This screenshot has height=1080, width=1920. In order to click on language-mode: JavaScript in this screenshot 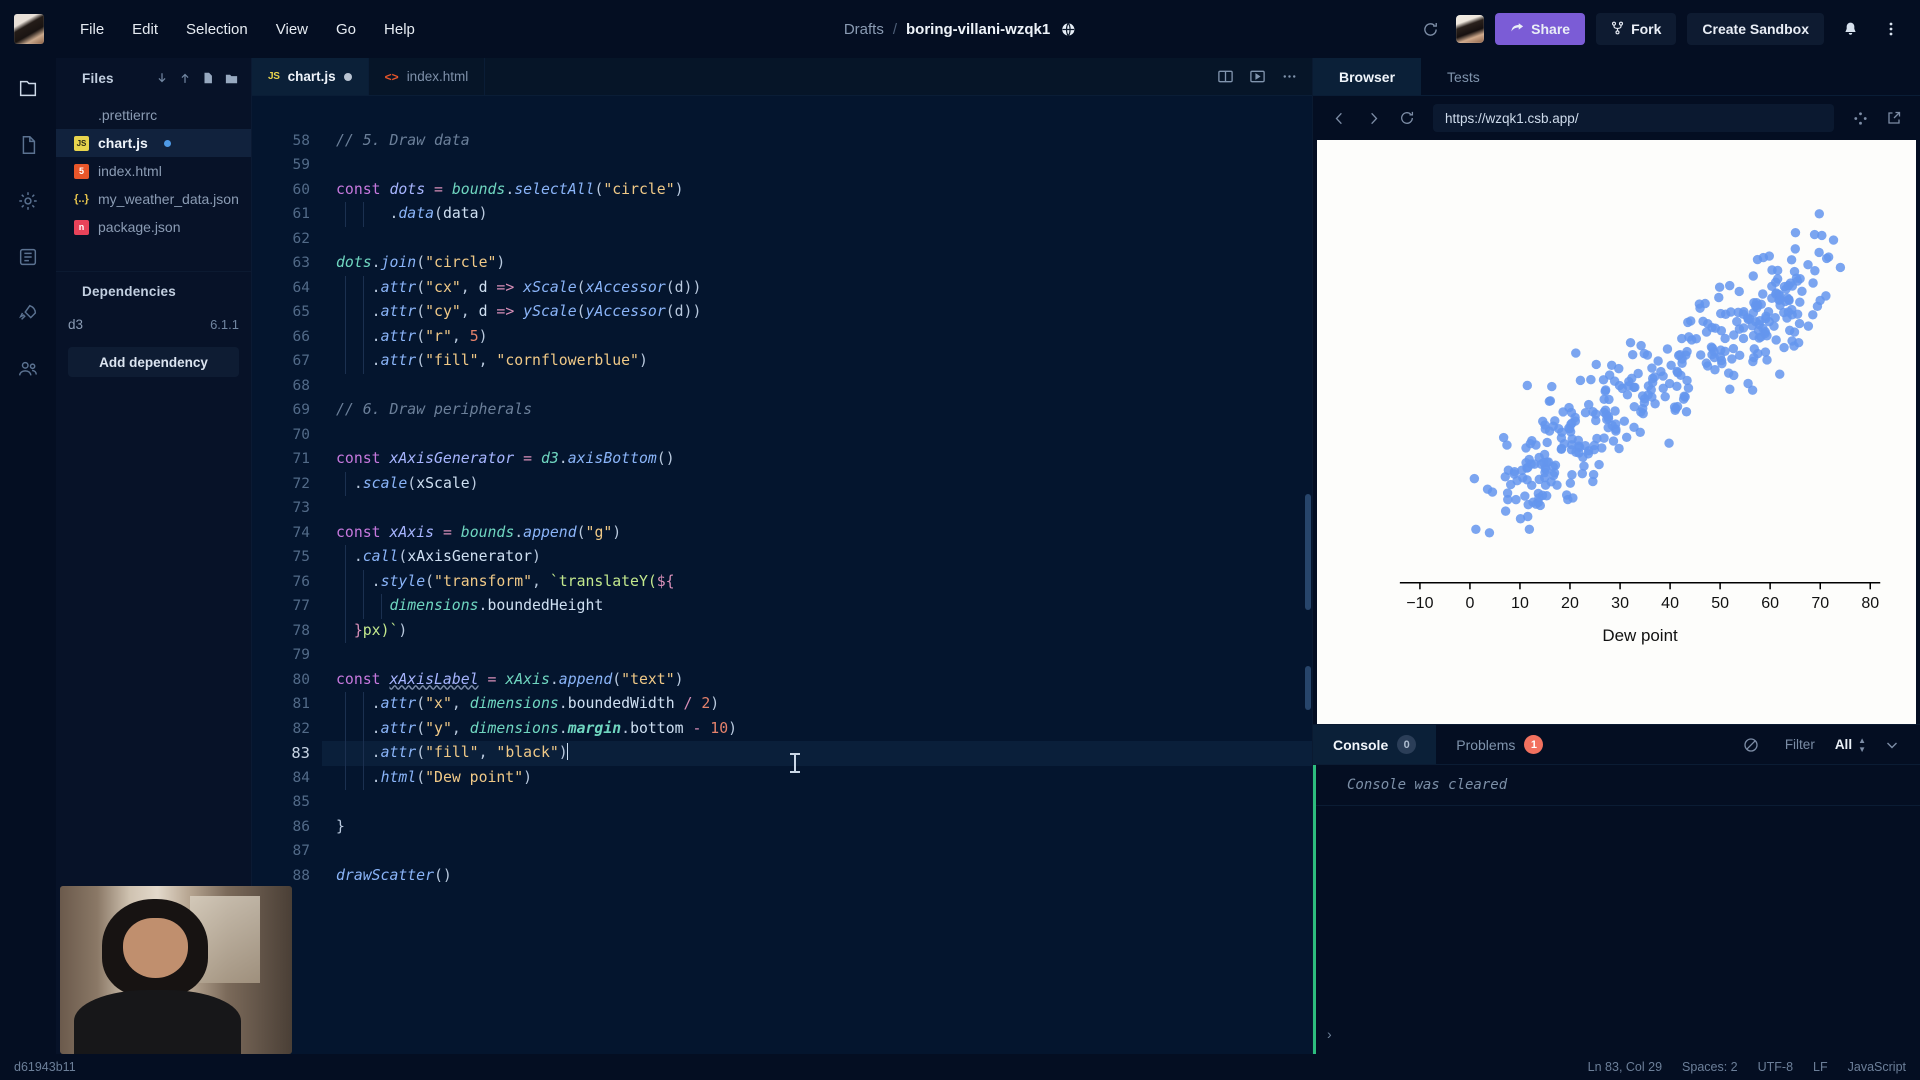, I will do `click(1877, 1067)`.